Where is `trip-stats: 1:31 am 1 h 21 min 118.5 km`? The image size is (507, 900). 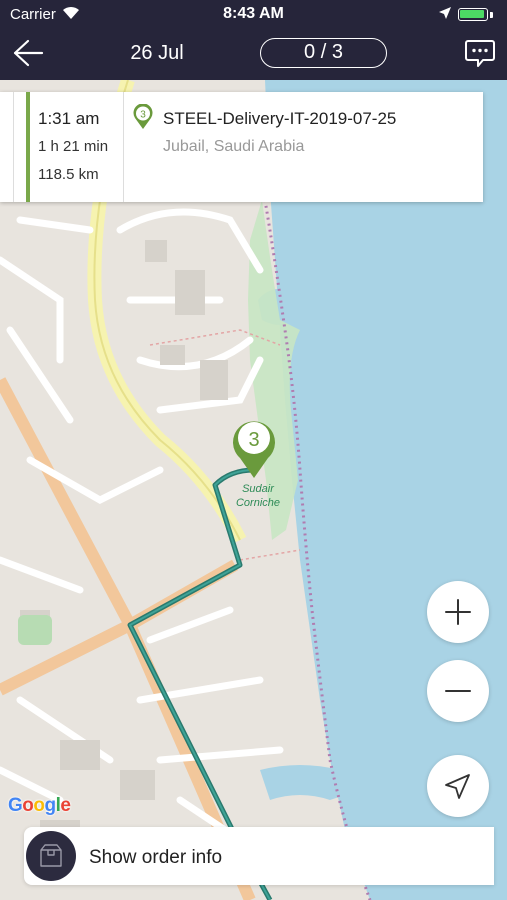 trip-stats: 1:31 am 1 h 21 min 118.5 km is located at coordinates (81, 147).